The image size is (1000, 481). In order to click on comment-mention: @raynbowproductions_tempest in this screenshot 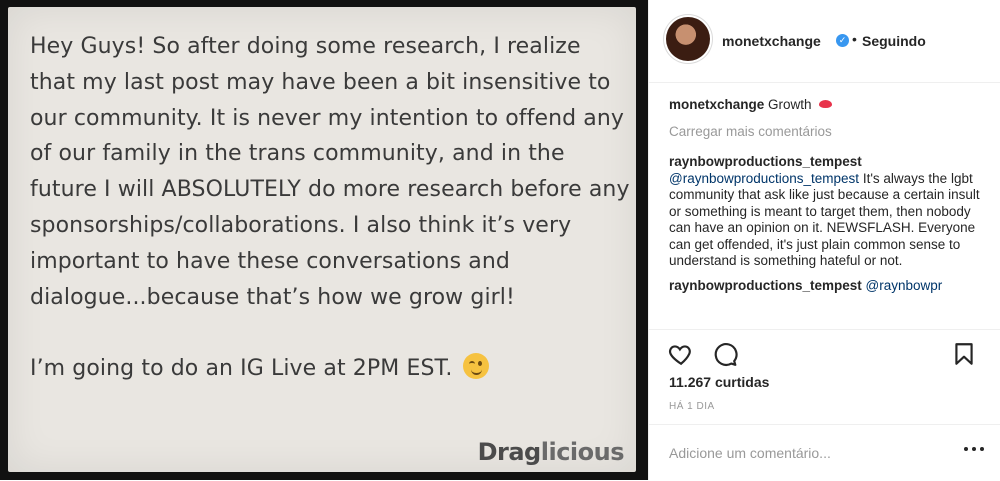, I will do `click(764, 178)`.